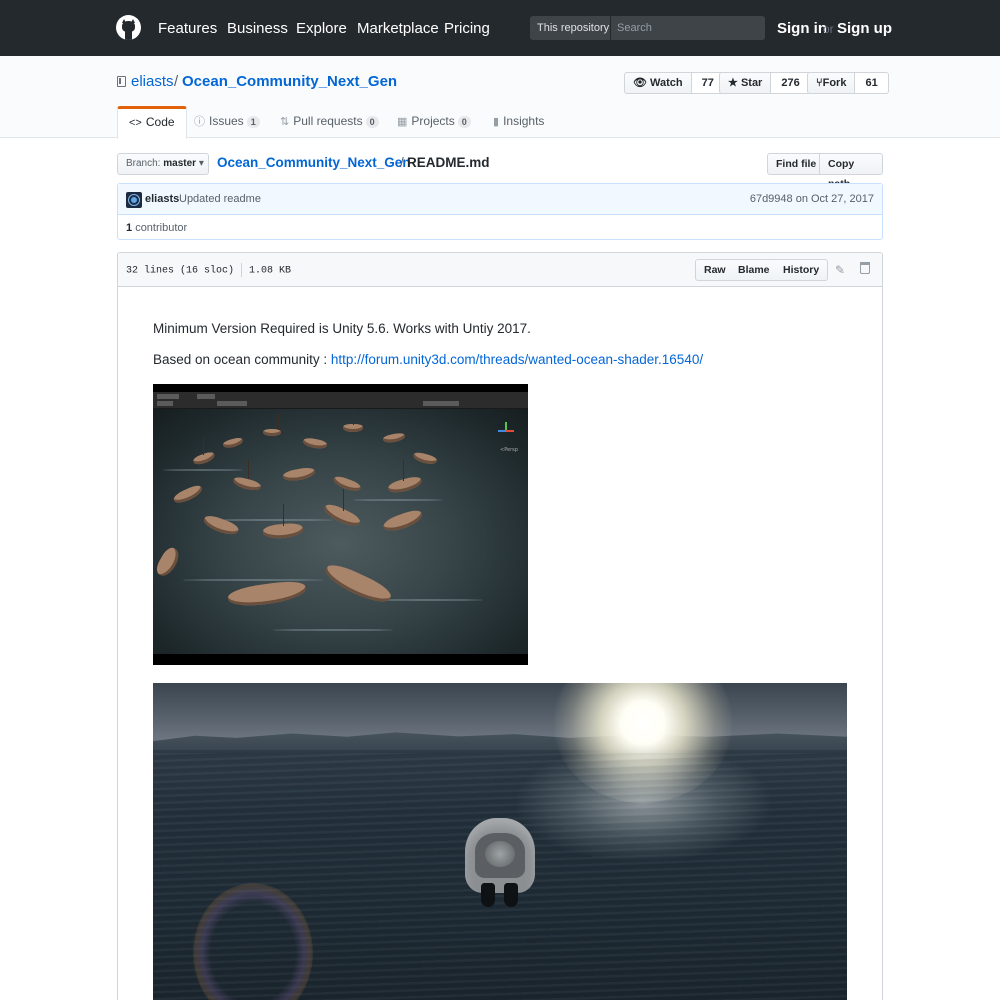  What do you see at coordinates (467, 28) in the screenshot?
I see `nav-pricing: Pricing` at bounding box center [467, 28].